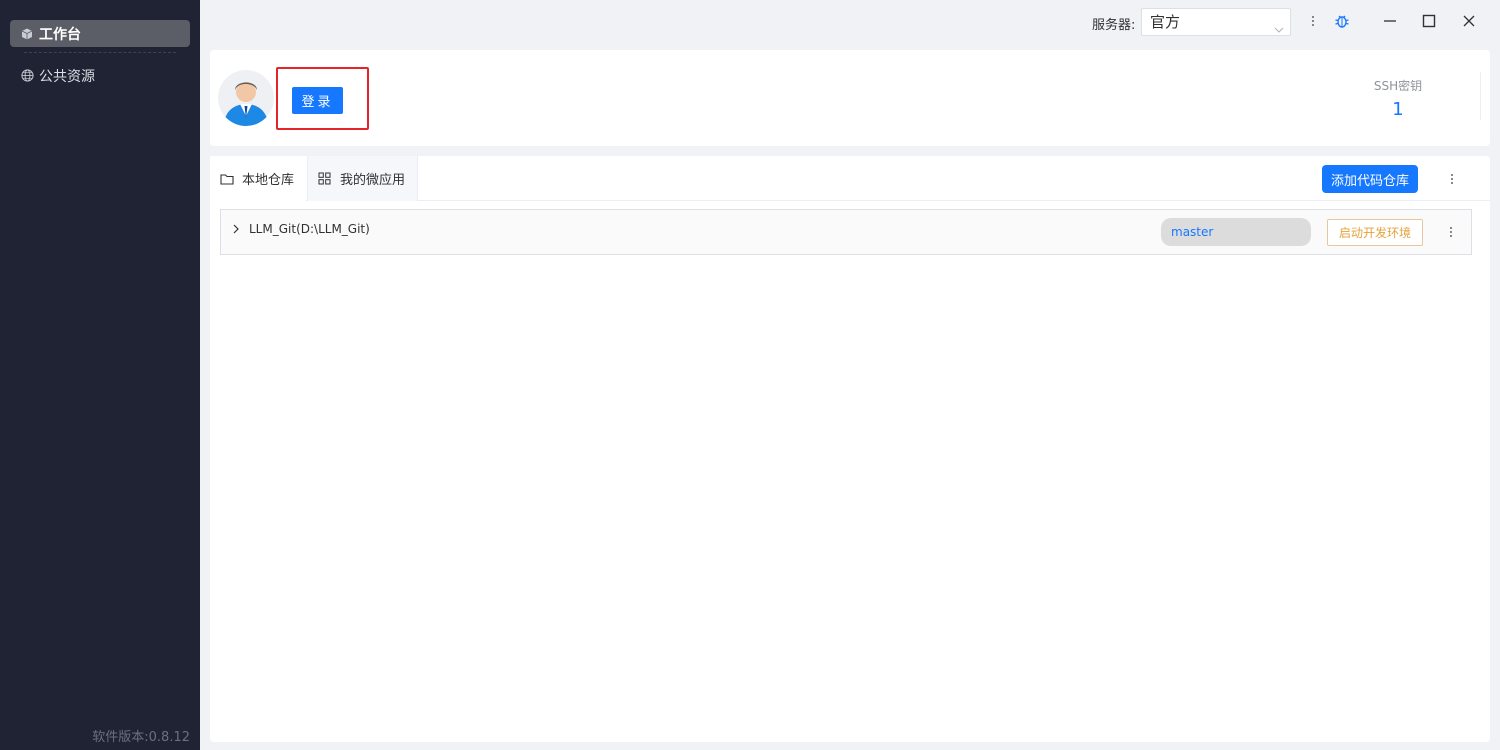 The width and height of the screenshot is (1500, 750). What do you see at coordinates (1114, 25) in the screenshot?
I see `server-label: 服务器:` at bounding box center [1114, 25].